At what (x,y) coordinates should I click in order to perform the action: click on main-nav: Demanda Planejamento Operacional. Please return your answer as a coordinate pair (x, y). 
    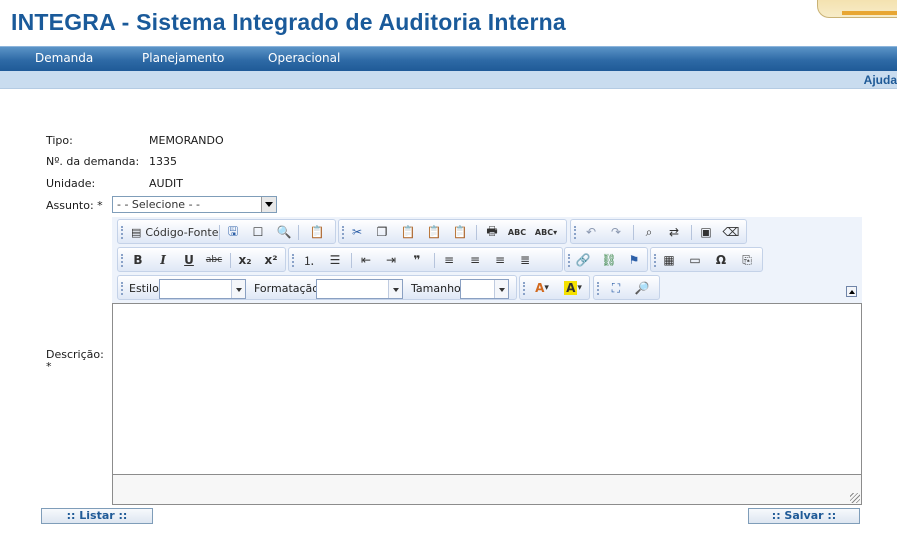
    Looking at the image, I should click on (448, 58).